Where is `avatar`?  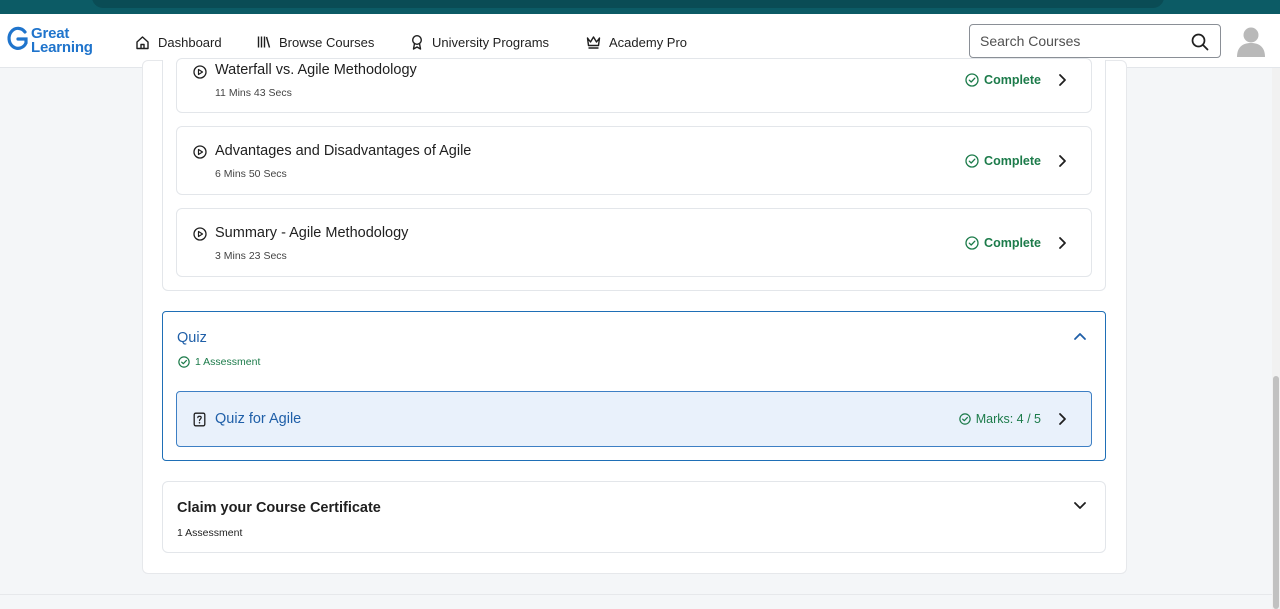
avatar is located at coordinates (1251, 41).